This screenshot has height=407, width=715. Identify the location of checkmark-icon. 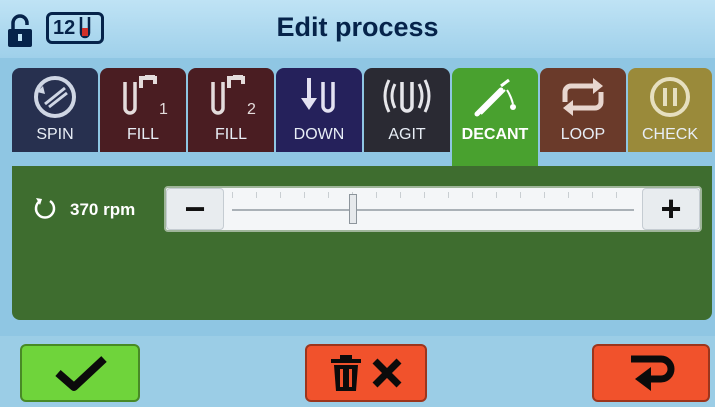
(81, 373).